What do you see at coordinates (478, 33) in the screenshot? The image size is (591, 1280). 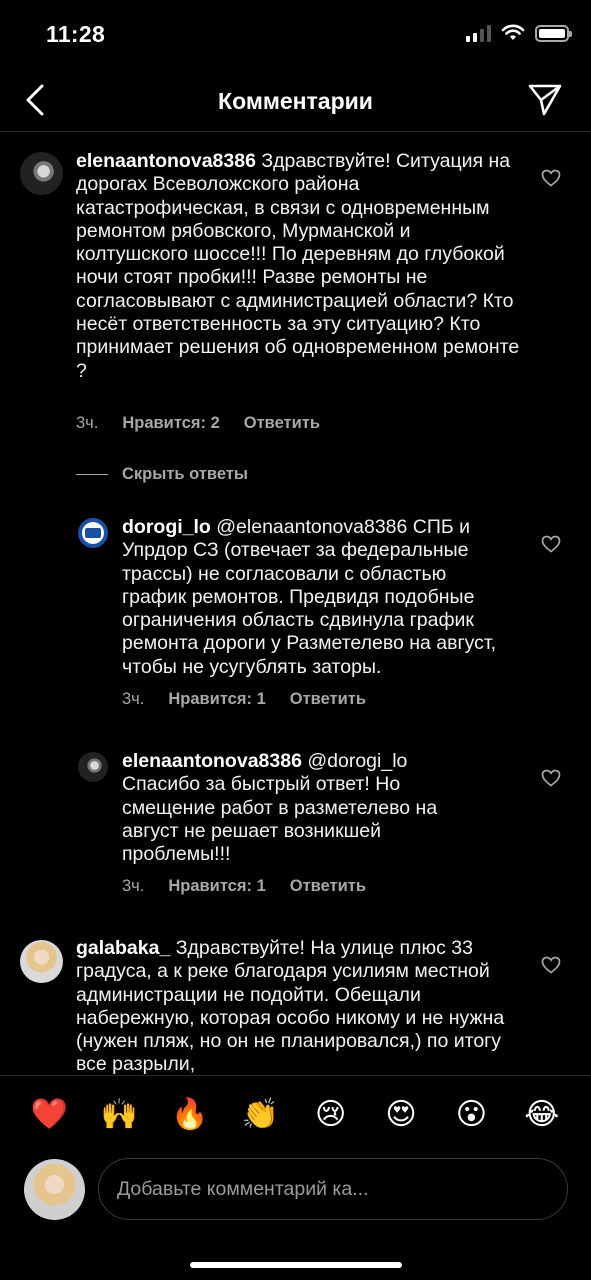 I see `cellular-signal-icon` at bounding box center [478, 33].